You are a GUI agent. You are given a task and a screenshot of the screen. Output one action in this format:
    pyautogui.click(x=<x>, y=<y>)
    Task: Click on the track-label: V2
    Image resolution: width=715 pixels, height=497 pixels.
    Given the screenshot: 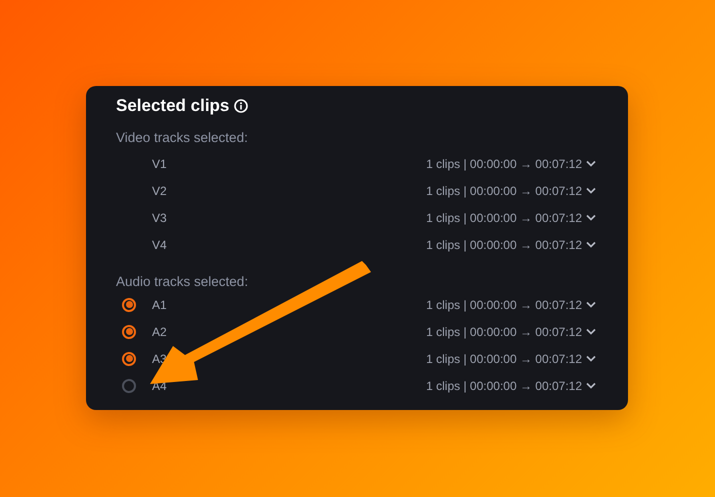 What is the action you would take?
    pyautogui.click(x=159, y=191)
    